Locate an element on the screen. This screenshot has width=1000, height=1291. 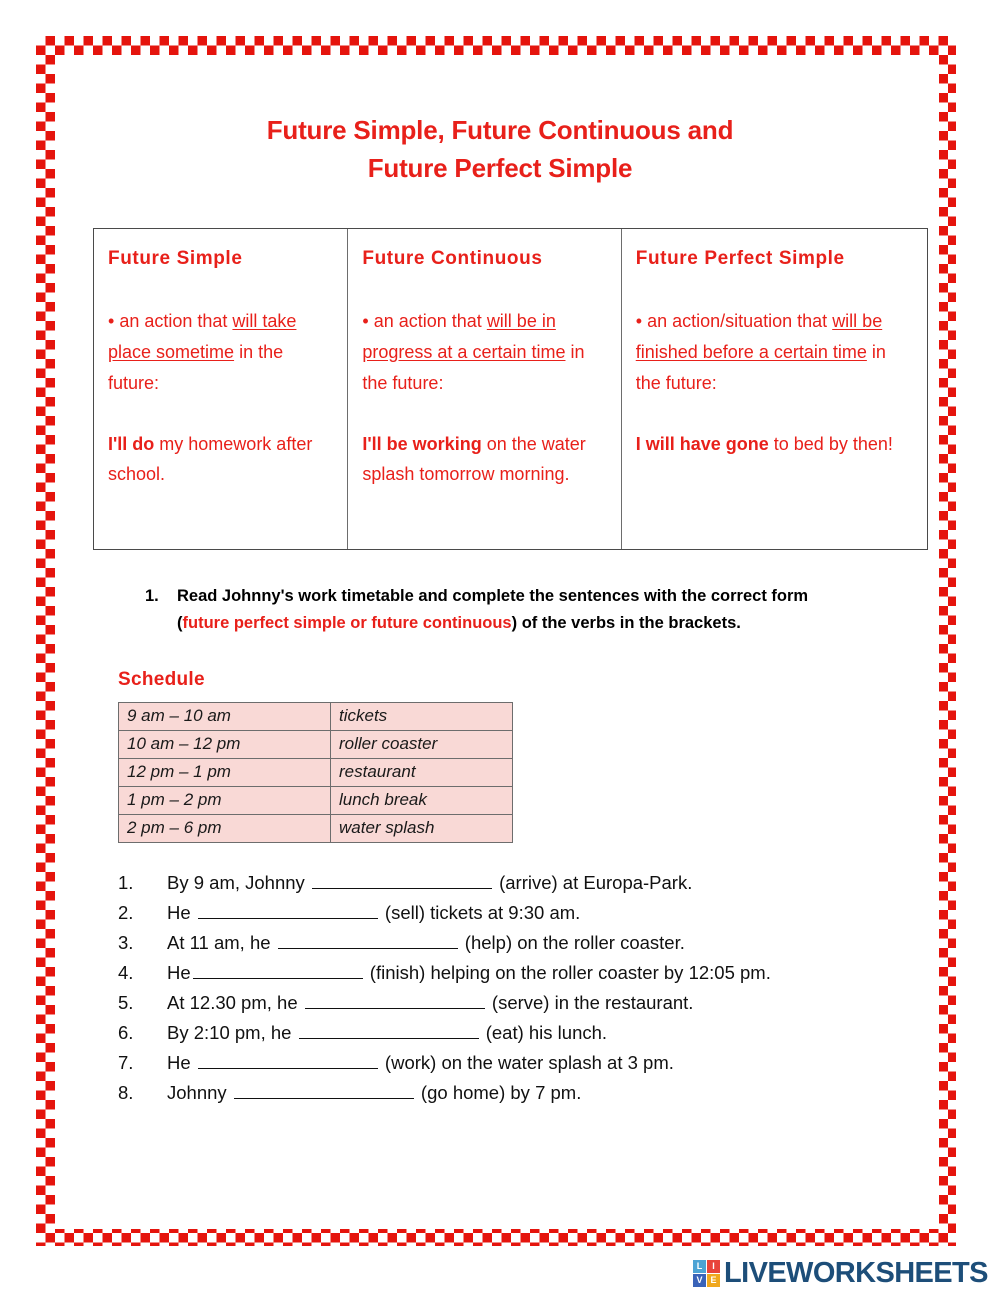
definition-plain-start: an action/situation that is located at coordinates (740, 320).